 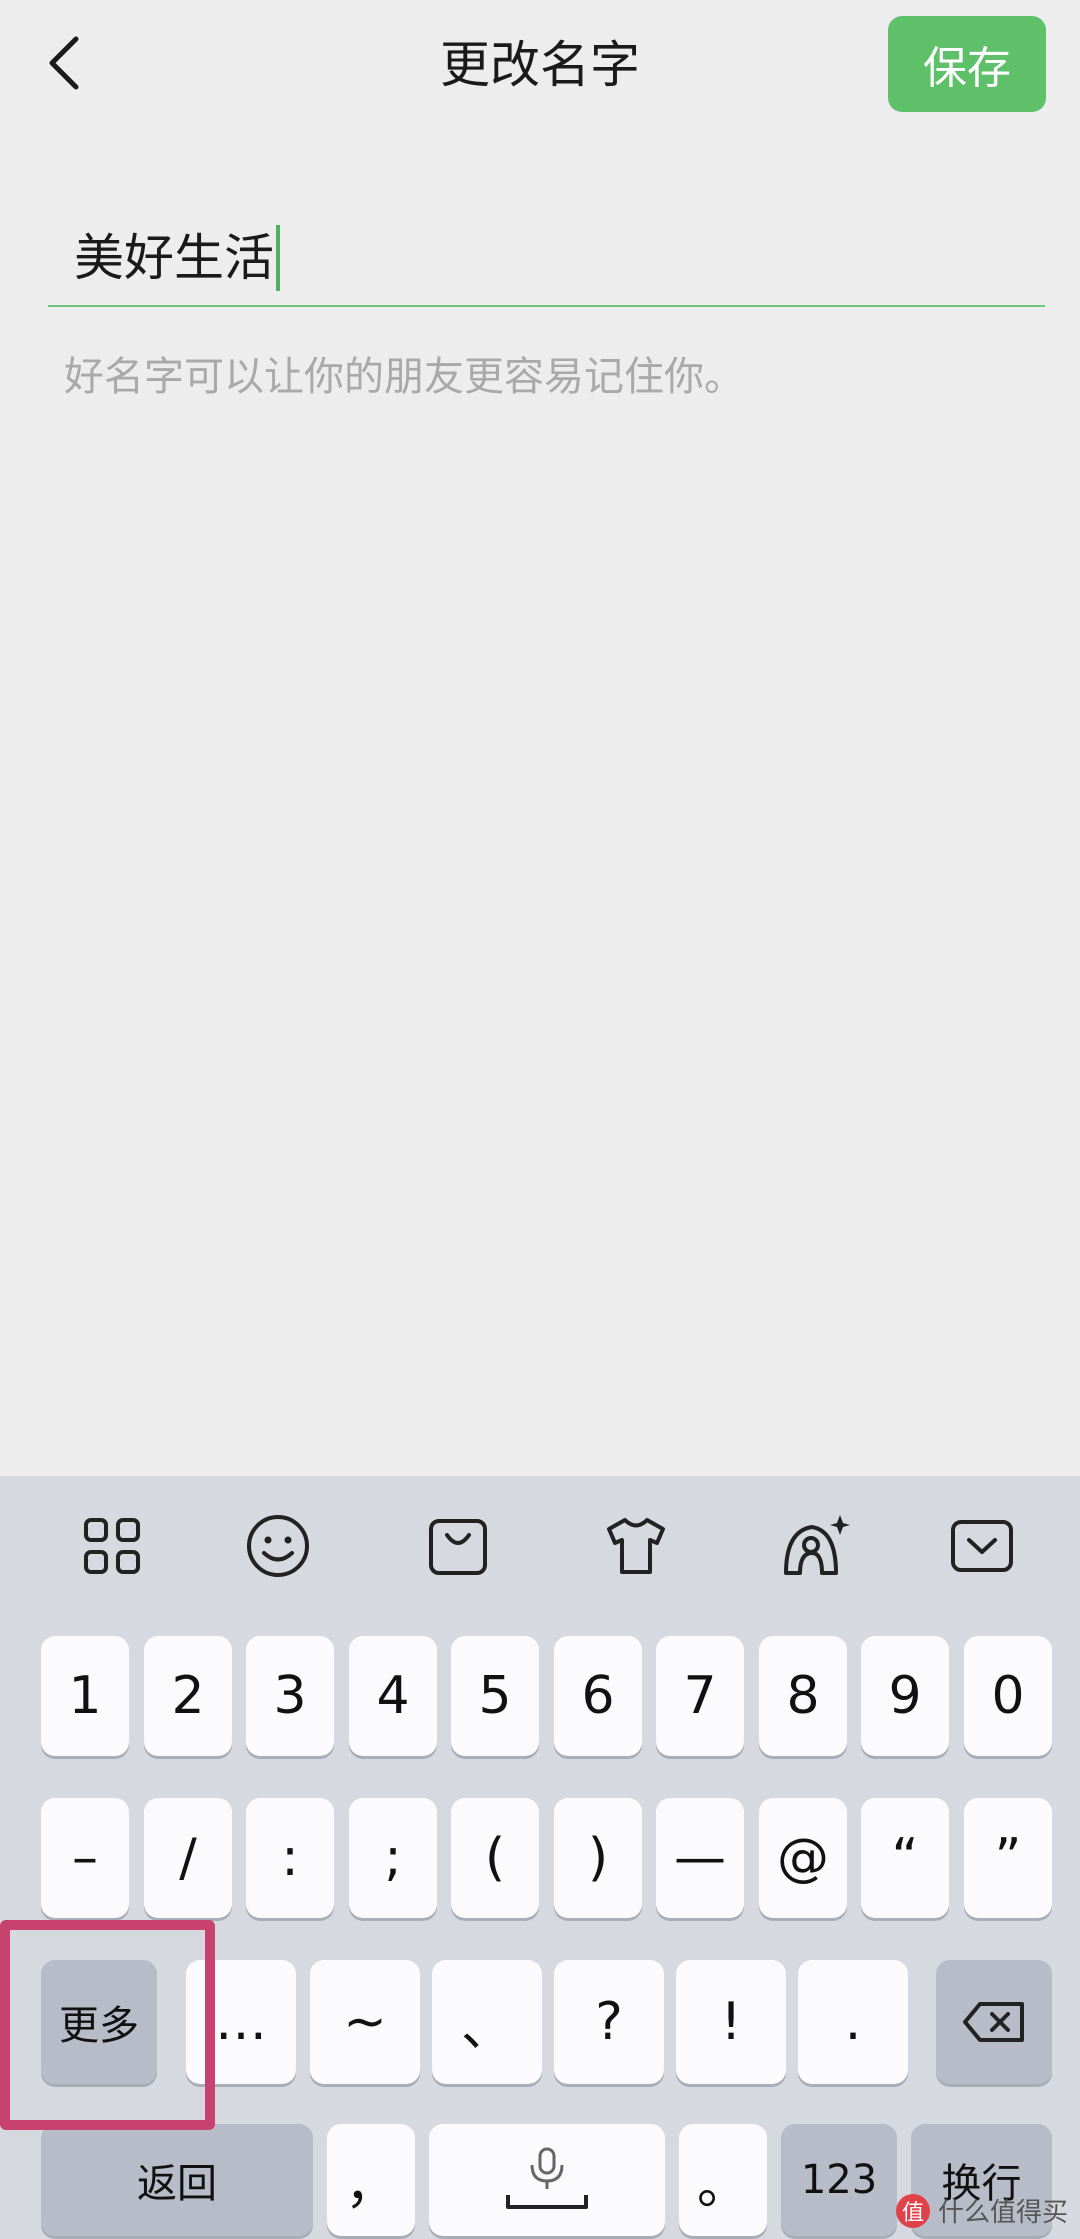 What do you see at coordinates (731, 2022) in the screenshot?
I see `key-exclamation: !` at bounding box center [731, 2022].